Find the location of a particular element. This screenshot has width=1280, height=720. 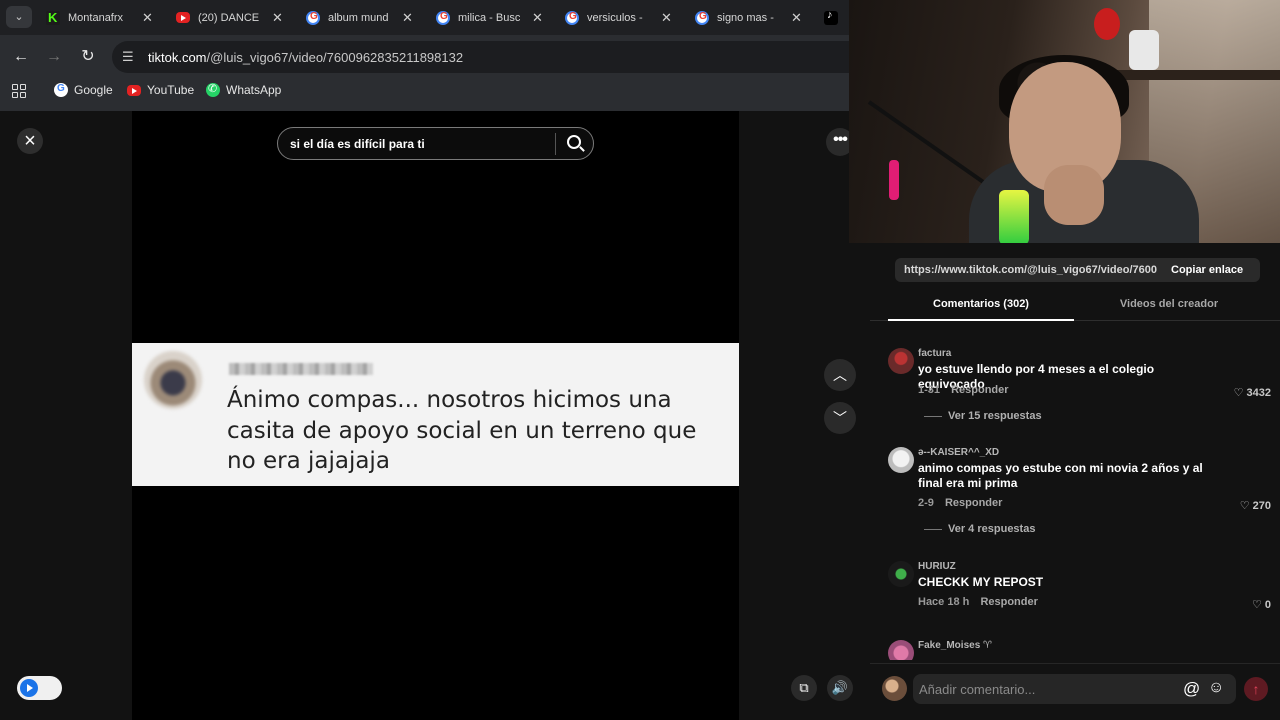

comment-meta: 2-9 Responder is located at coordinates (960, 503).